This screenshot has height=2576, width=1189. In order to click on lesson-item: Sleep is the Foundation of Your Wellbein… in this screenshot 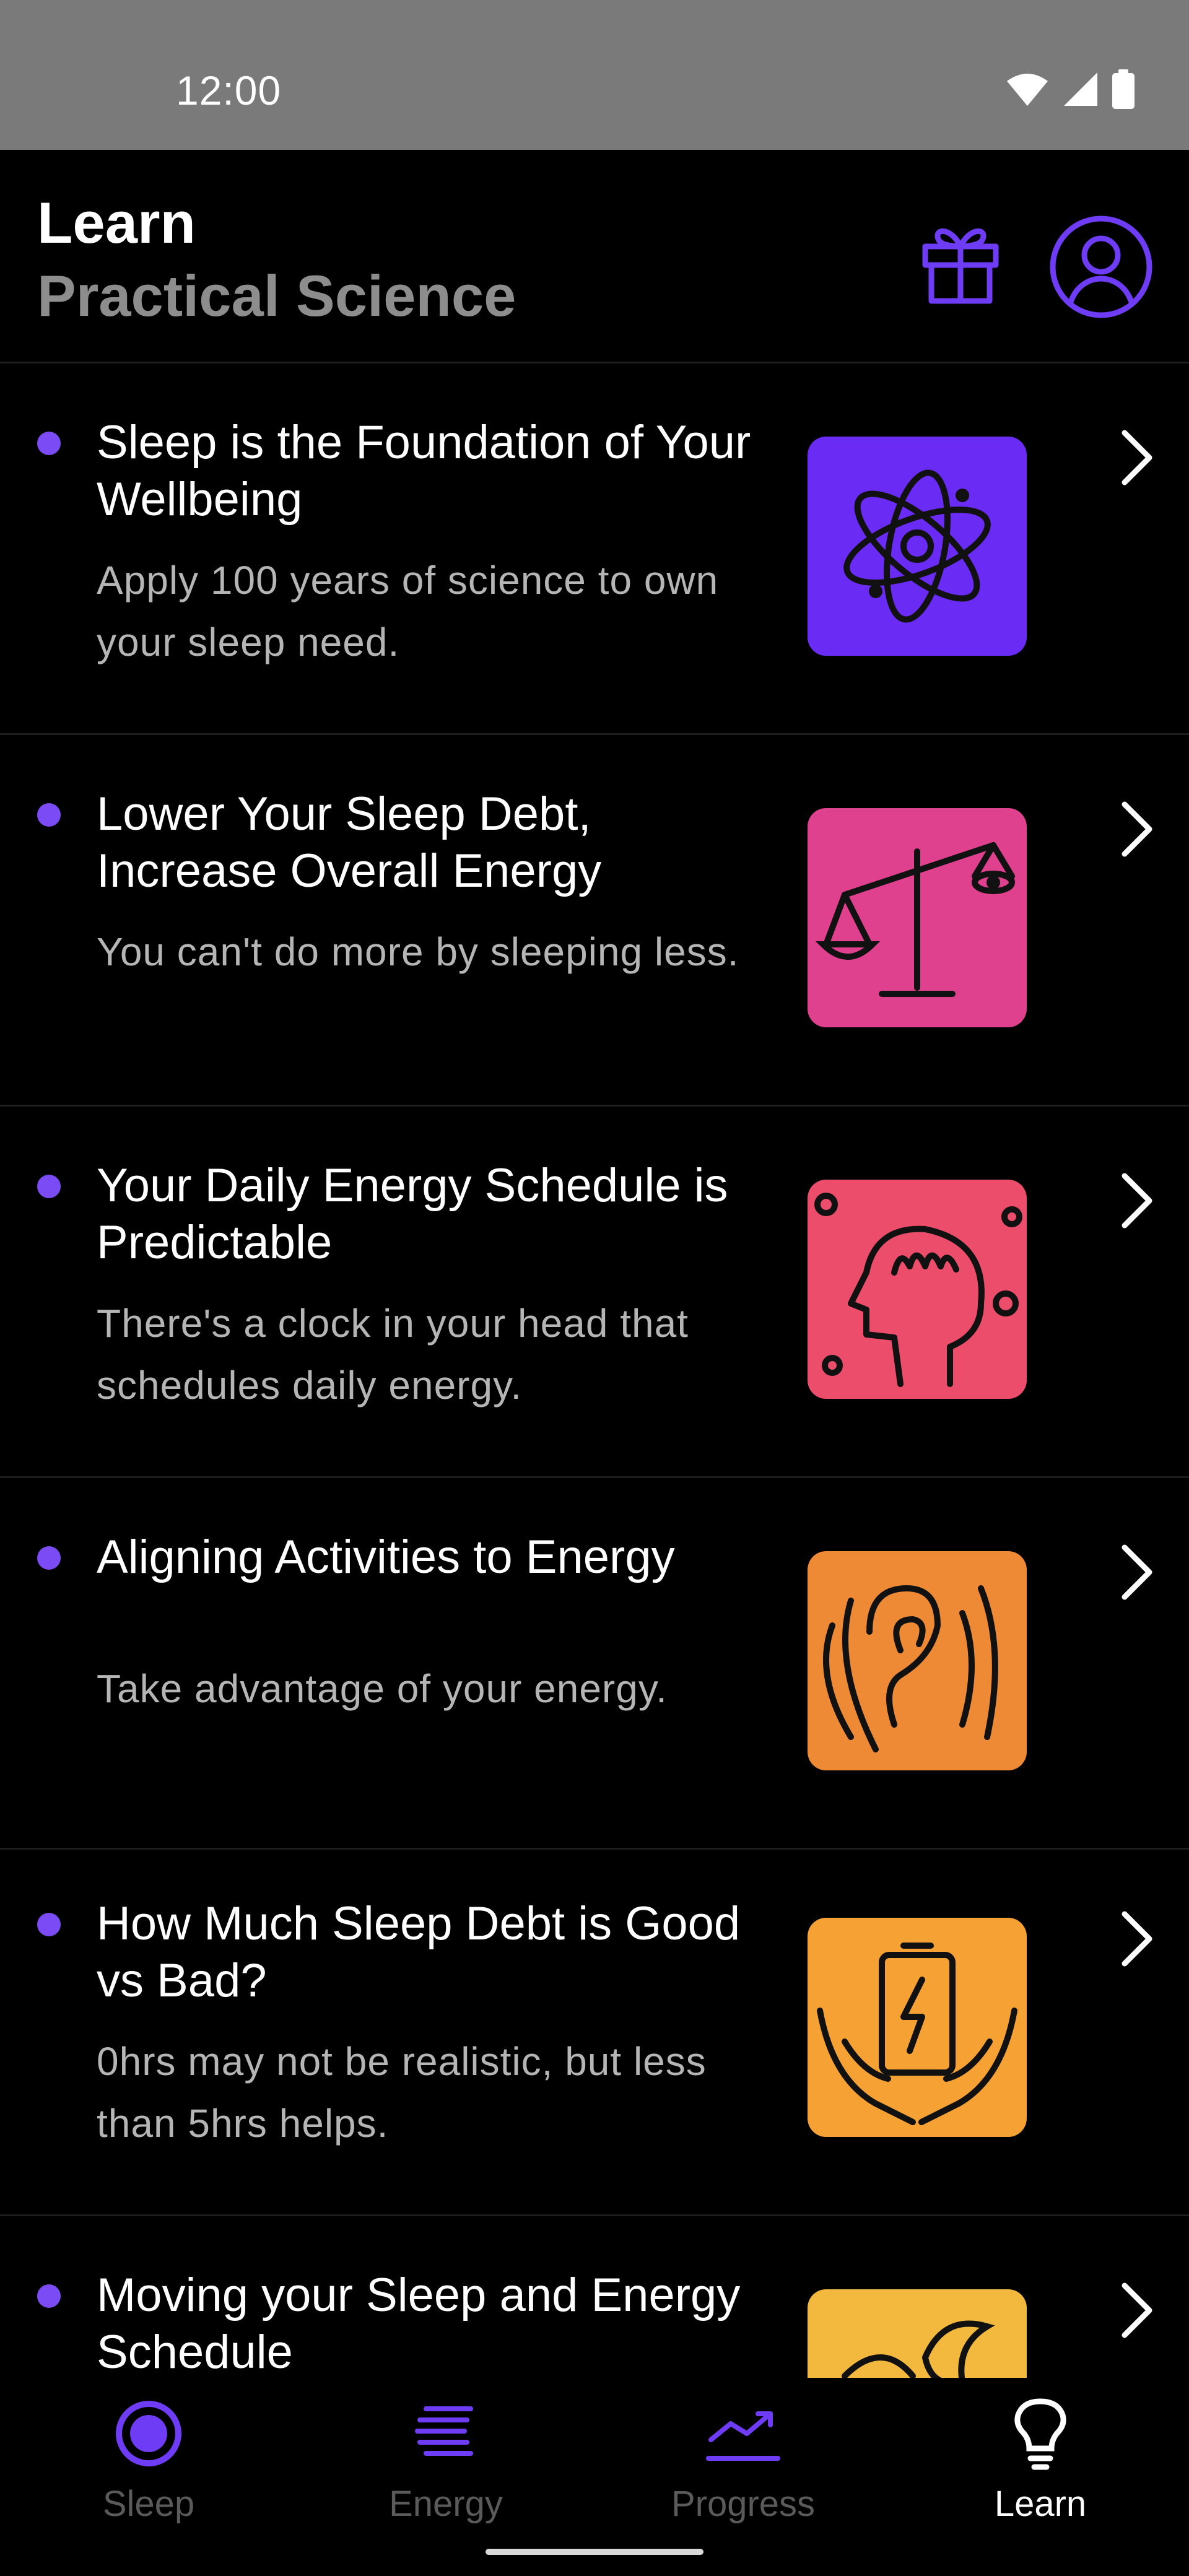, I will do `click(594, 549)`.